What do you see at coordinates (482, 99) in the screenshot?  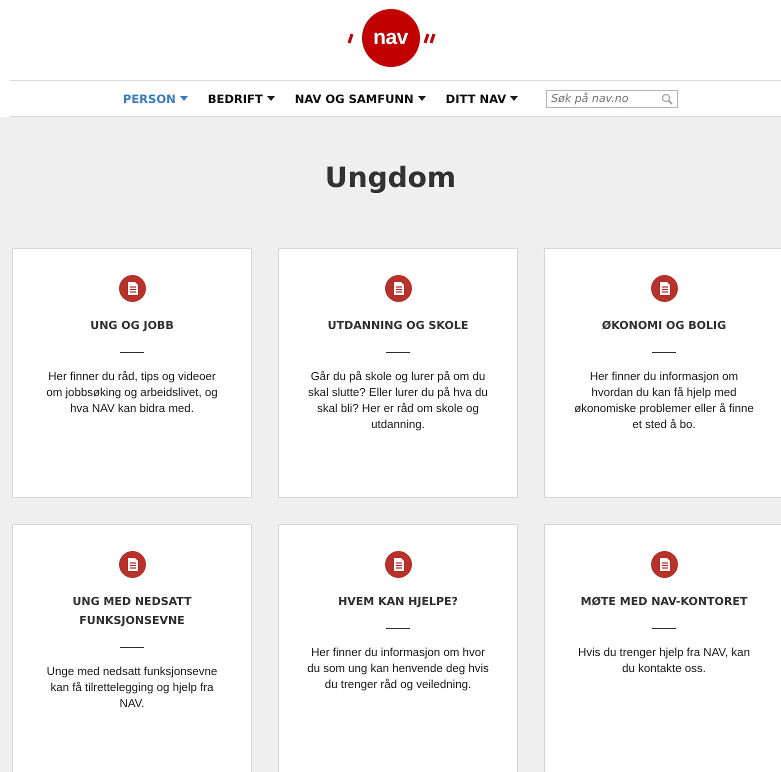 I see `nav-menu-item: DITT NAV` at bounding box center [482, 99].